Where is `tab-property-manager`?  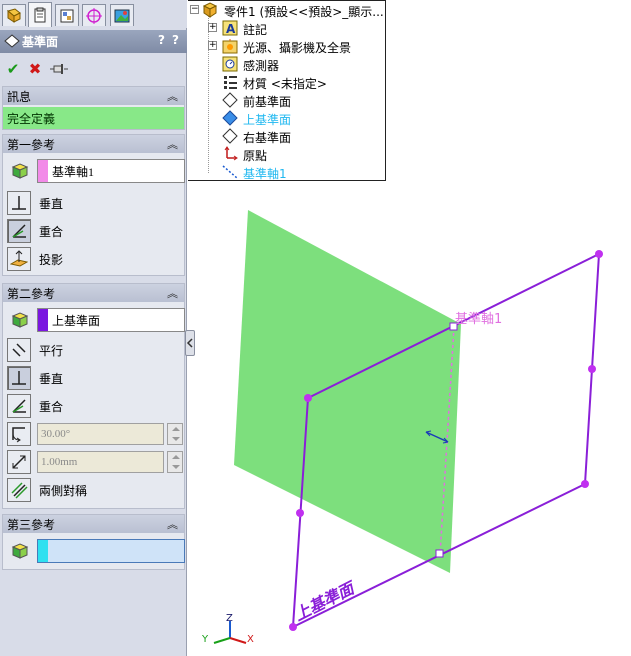 tab-property-manager is located at coordinates (40, 14).